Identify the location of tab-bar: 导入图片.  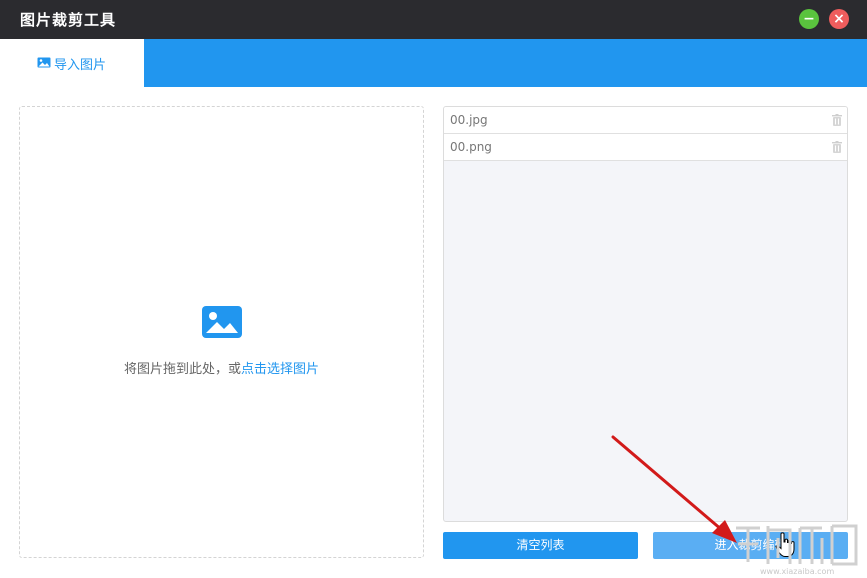
(433, 63).